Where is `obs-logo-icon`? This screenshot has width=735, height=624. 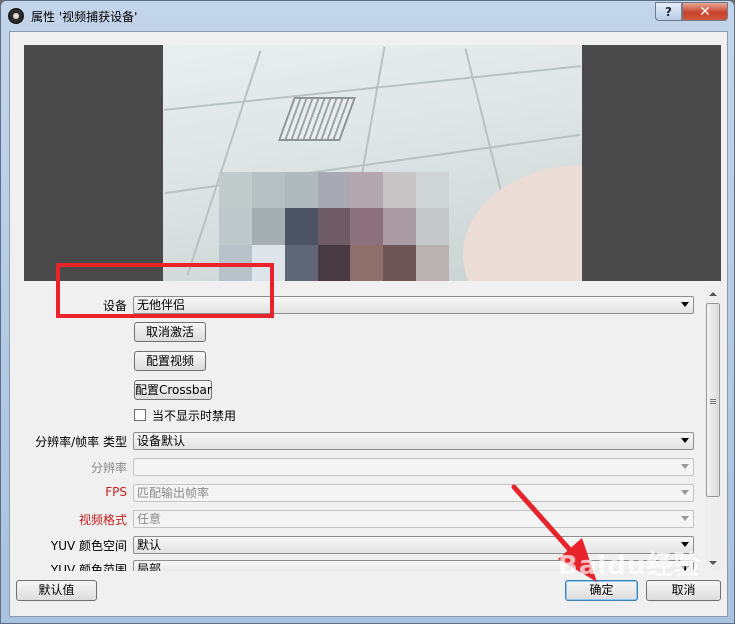 obs-logo-icon is located at coordinates (16, 16).